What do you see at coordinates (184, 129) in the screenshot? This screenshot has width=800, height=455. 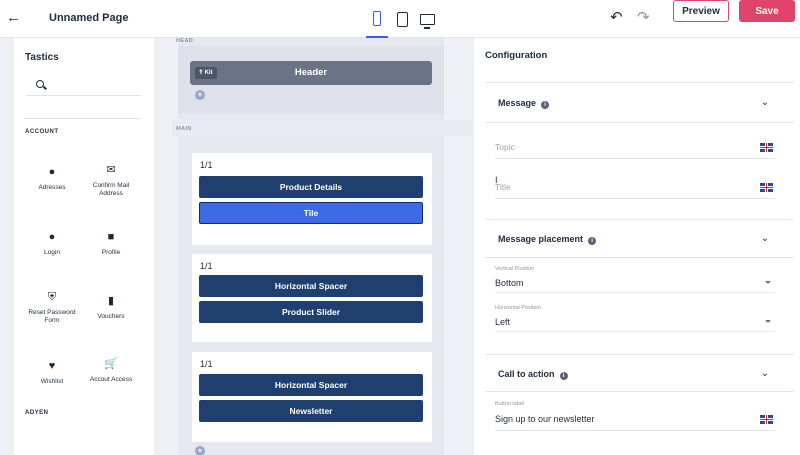 I see `main-zone-label: MAIN` at bounding box center [184, 129].